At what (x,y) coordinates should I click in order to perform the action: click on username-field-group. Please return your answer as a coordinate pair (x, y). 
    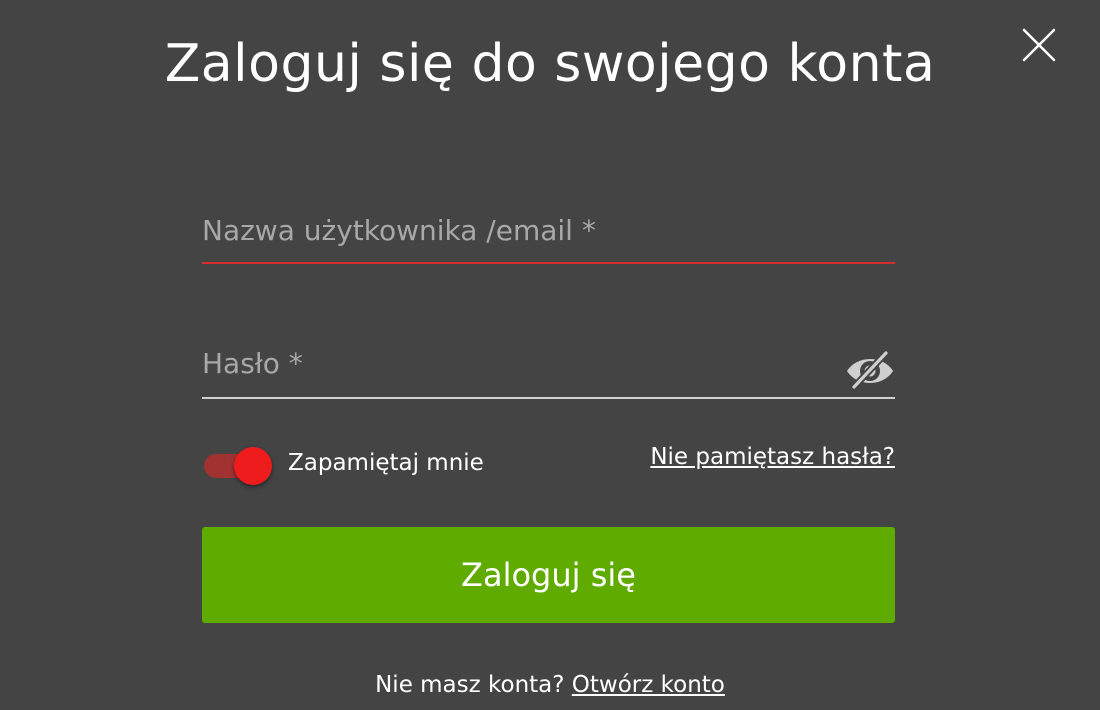
    Looking at the image, I should click on (548, 232).